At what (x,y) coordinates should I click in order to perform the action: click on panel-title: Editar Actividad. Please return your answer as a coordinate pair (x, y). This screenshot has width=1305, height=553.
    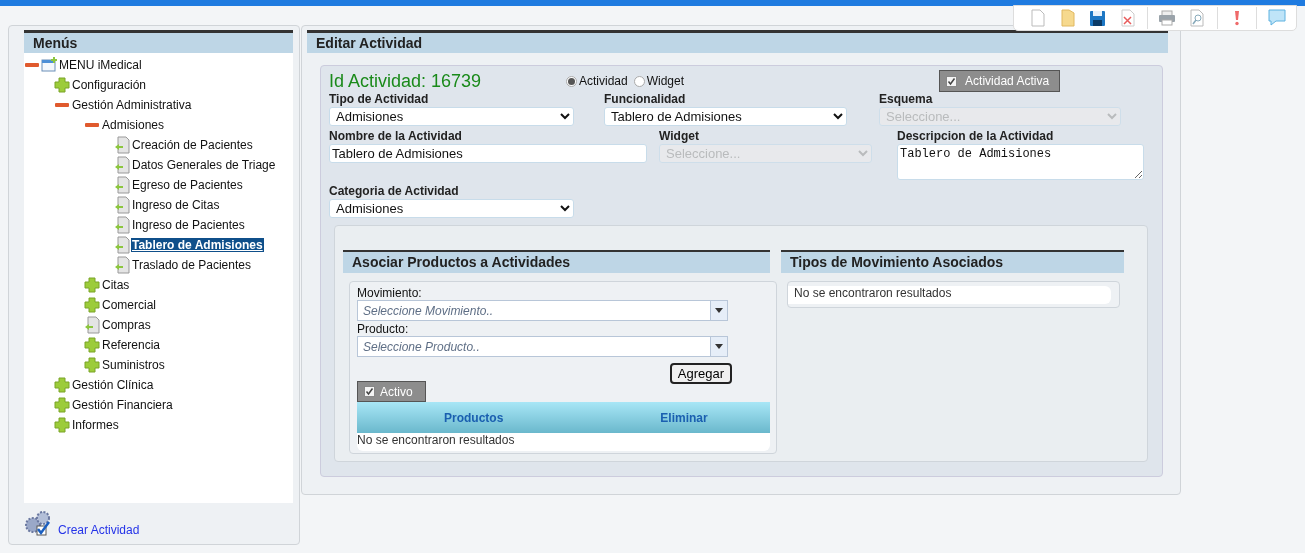
    Looking at the image, I should click on (737, 41).